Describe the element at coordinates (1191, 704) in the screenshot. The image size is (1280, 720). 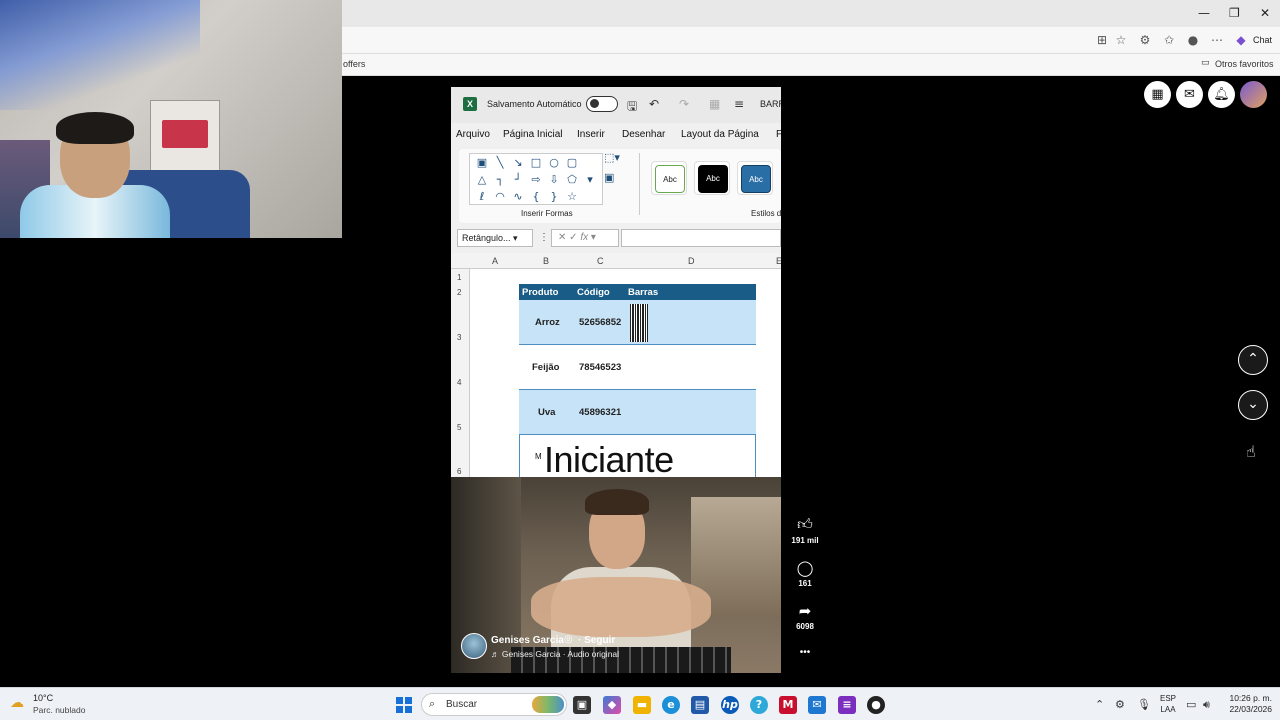
I see `wifi-icon: ▭` at that location.